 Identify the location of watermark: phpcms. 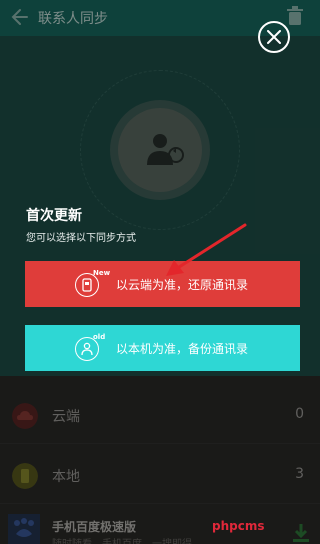
(238, 526).